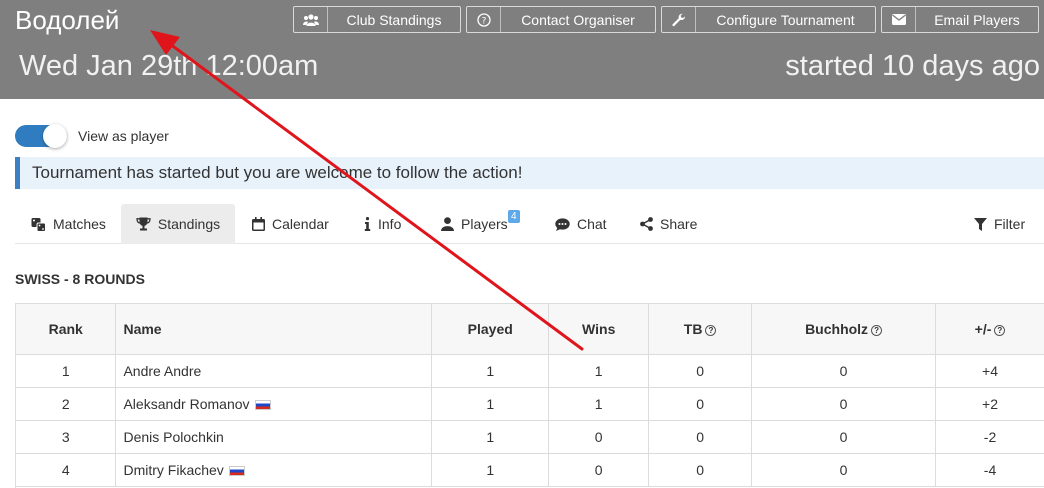 Image resolution: width=1044 pixels, height=488 pixels. What do you see at coordinates (80, 279) in the screenshot?
I see `section-title: SWISS - 8 ROUNDS` at bounding box center [80, 279].